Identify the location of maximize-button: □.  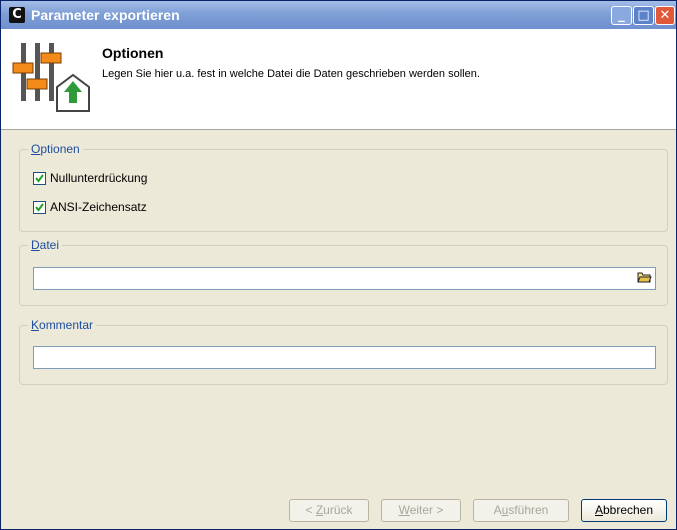
(643, 15).